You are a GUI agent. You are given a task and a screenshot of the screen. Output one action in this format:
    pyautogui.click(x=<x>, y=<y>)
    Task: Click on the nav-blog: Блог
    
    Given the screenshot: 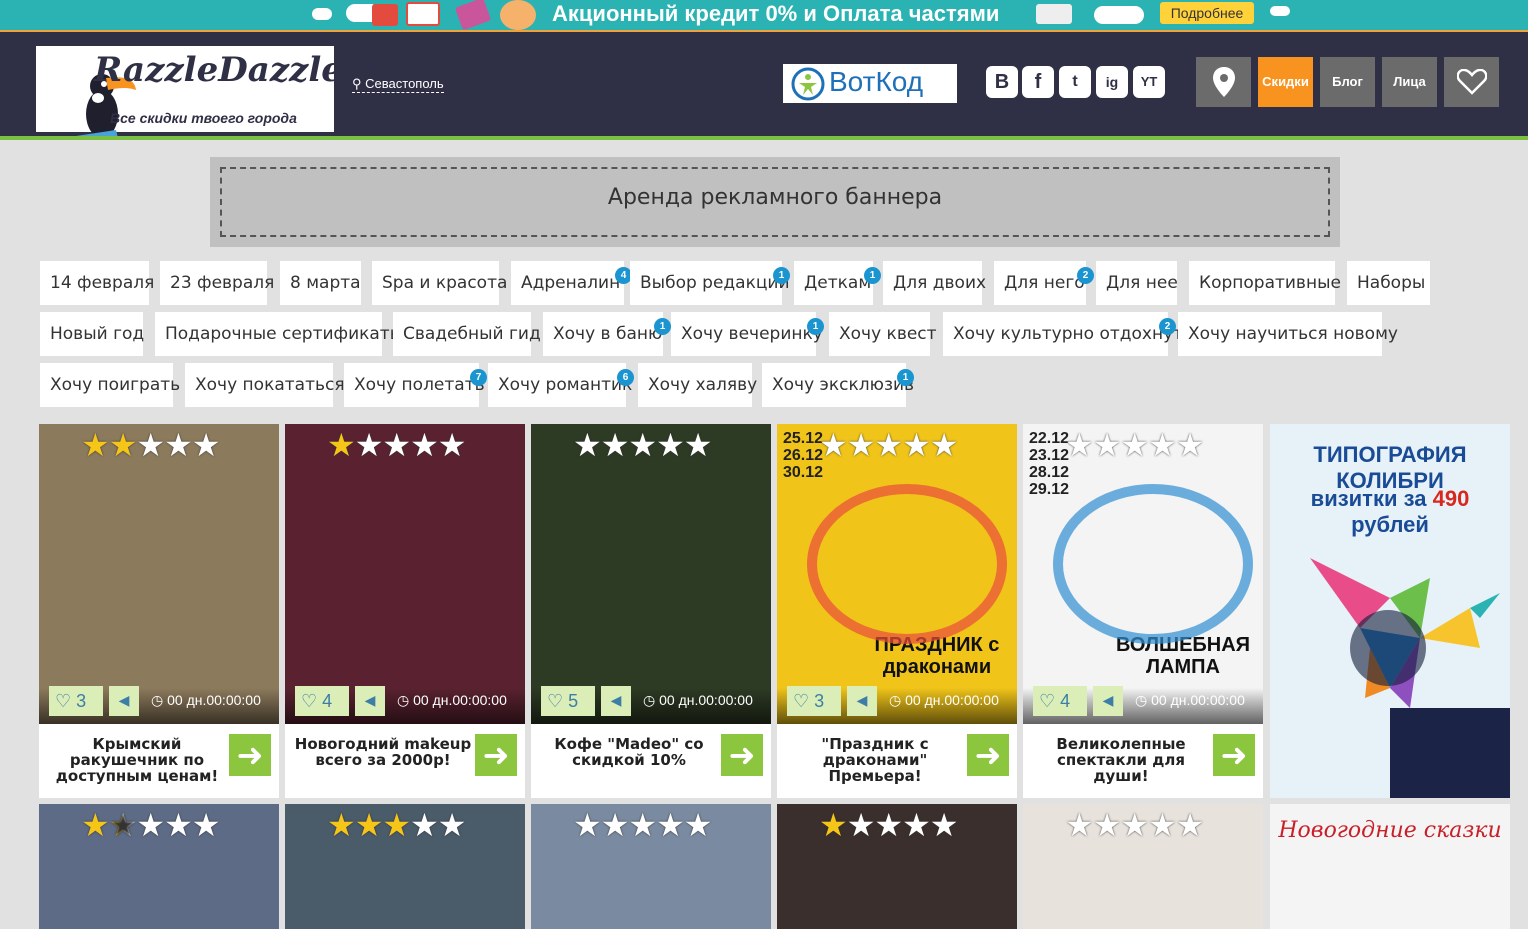 What is the action you would take?
    pyautogui.click(x=1347, y=82)
    